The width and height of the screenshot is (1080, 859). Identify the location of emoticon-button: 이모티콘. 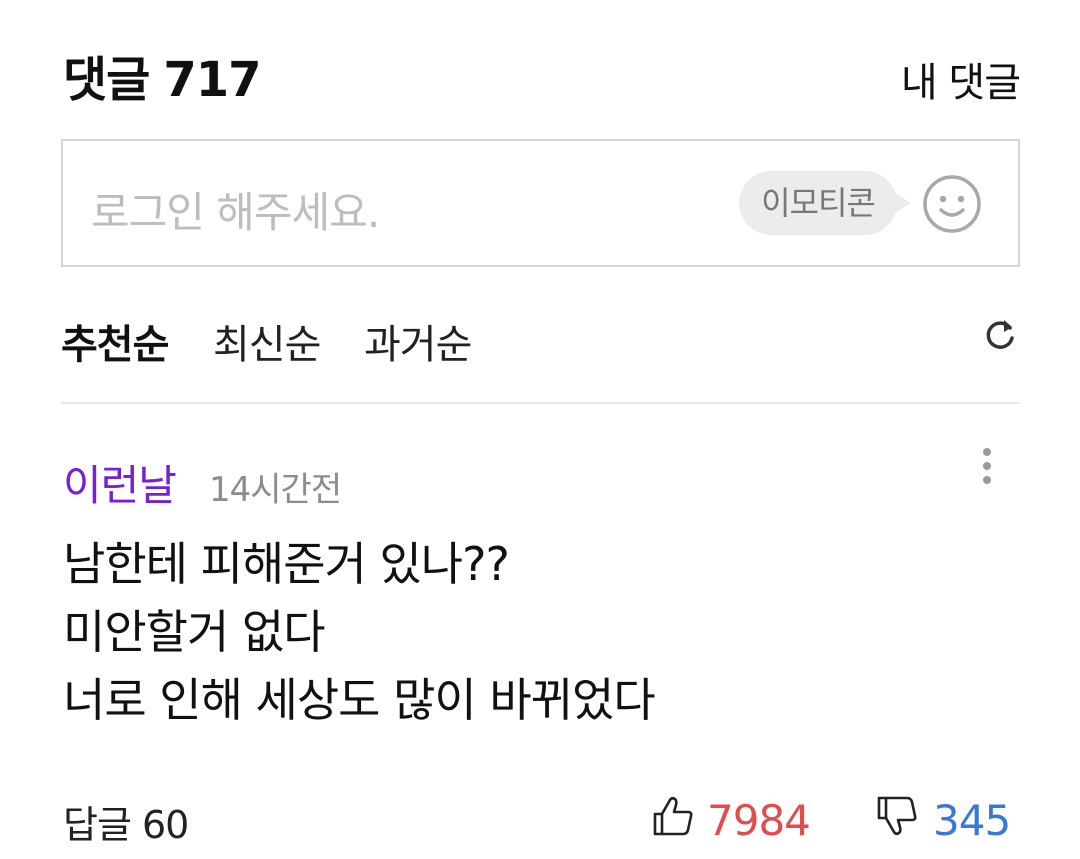
(825, 203).